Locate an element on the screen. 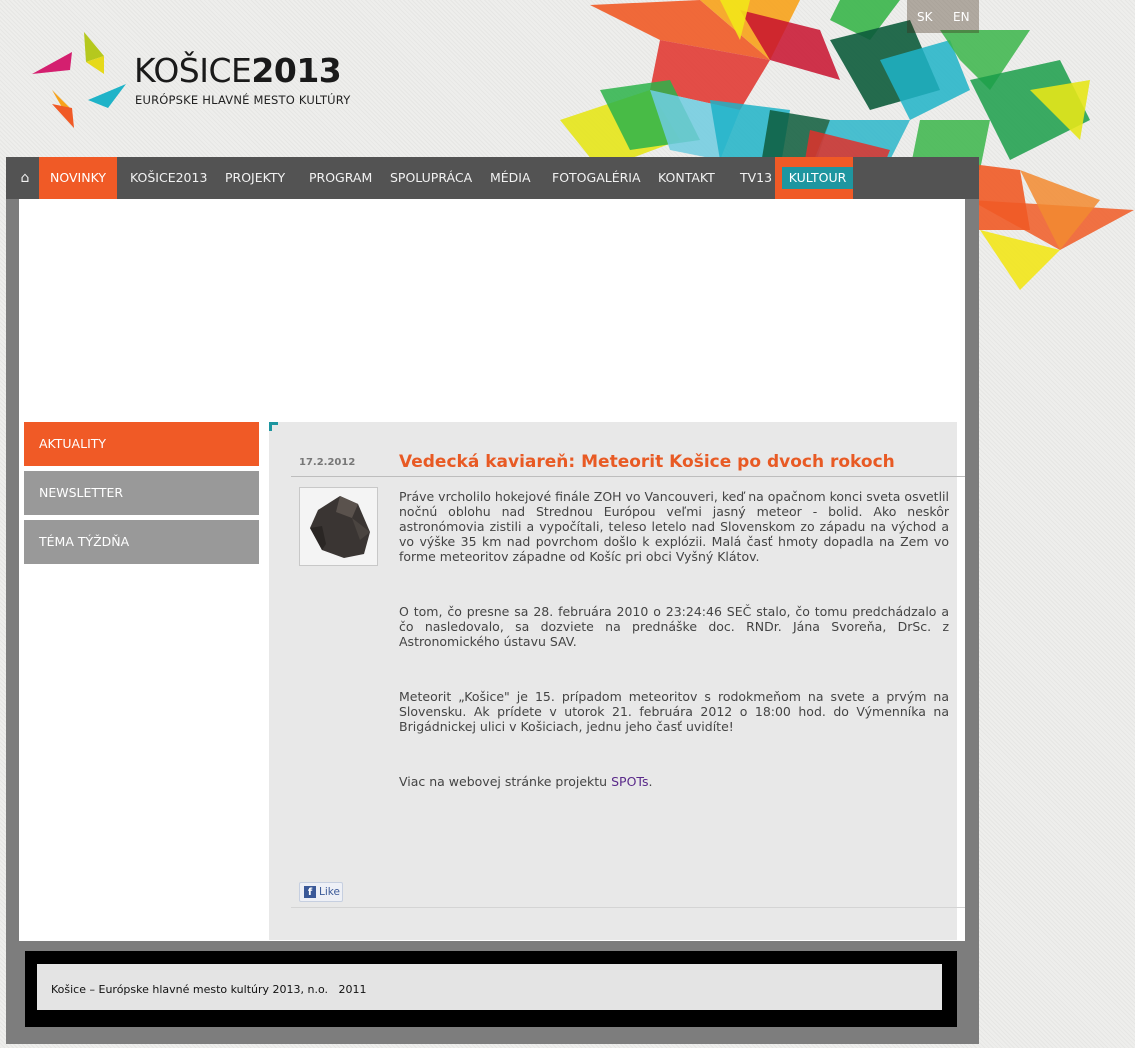  facebook-icon: f is located at coordinates (310, 892).